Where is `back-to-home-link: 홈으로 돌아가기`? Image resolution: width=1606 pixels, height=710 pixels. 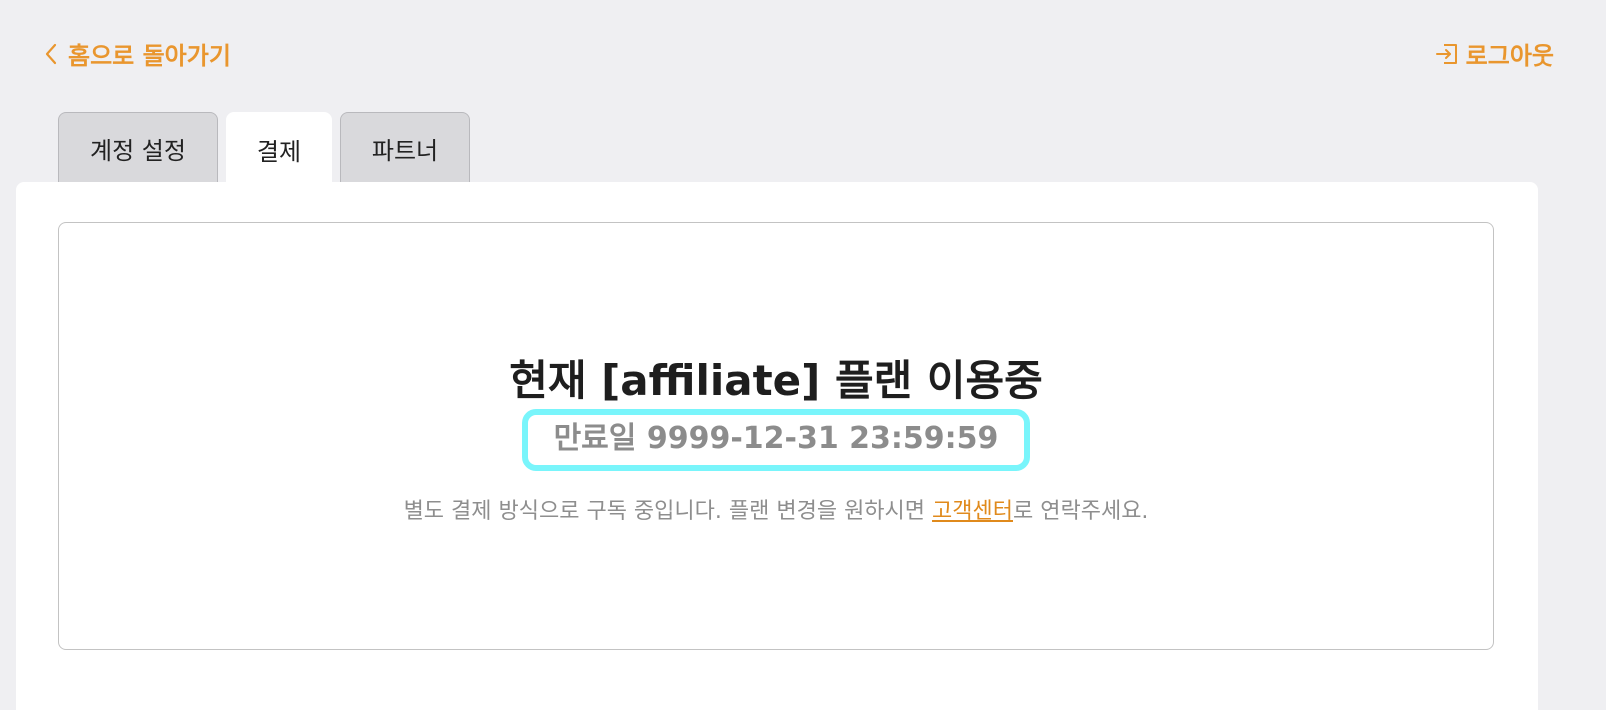 back-to-home-link: 홈으로 돌아가기 is located at coordinates (137, 53).